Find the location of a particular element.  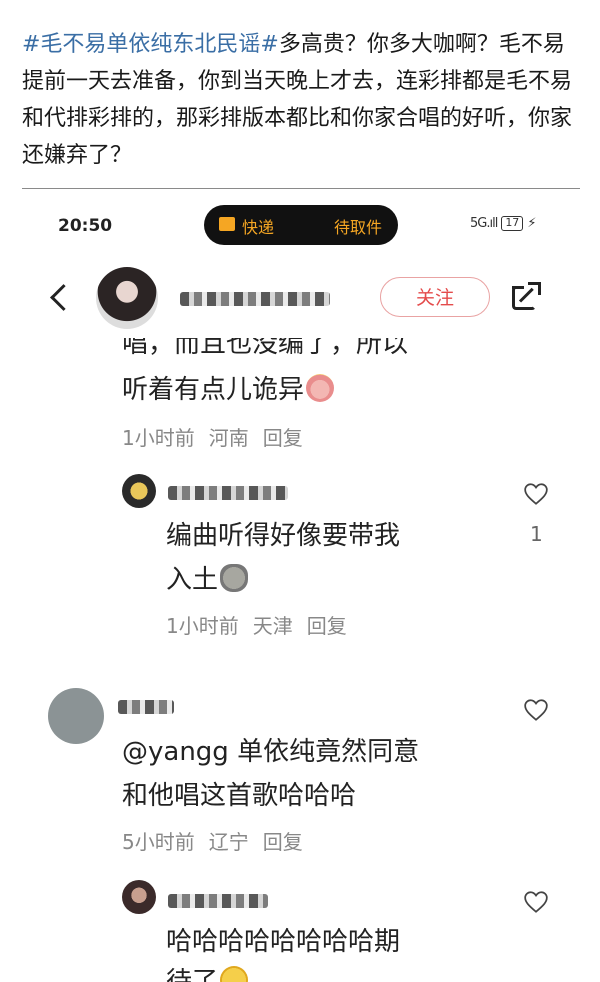

reply-time: 1小时前 is located at coordinates (202, 626).